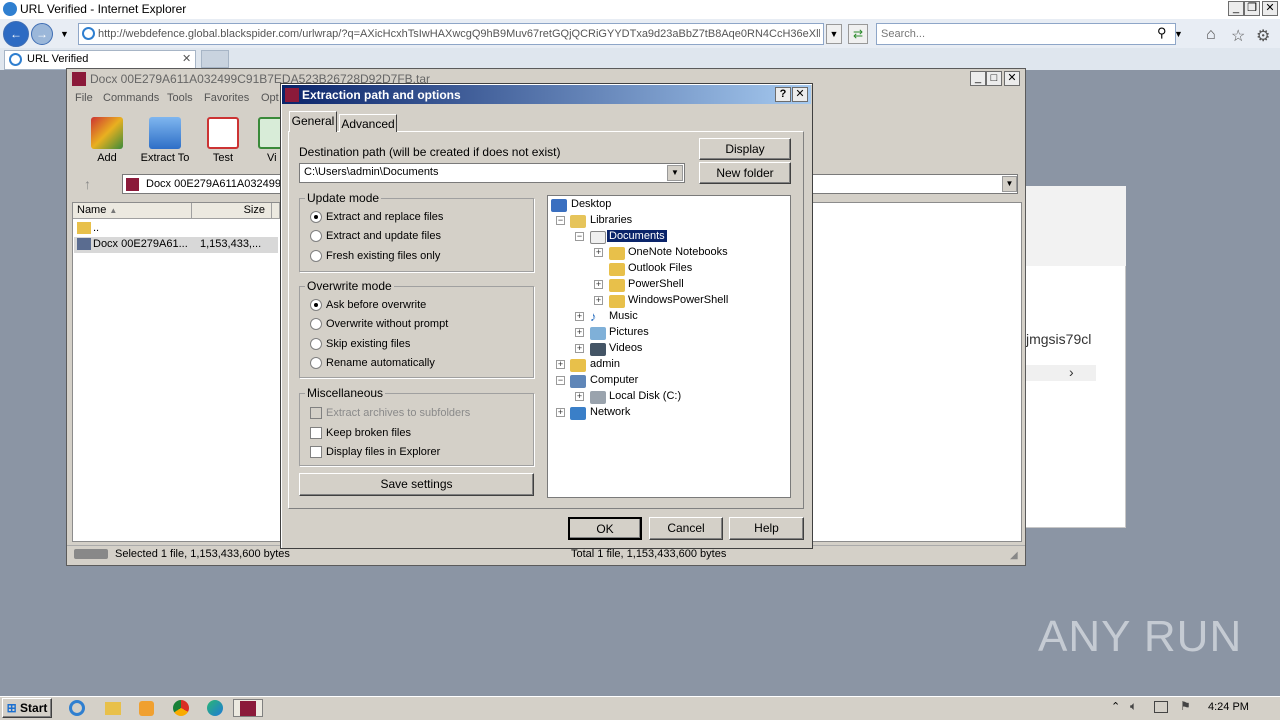  Describe the element at coordinates (1009, 184) in the screenshot. I see `path-dropdown-icon: ▼` at that location.